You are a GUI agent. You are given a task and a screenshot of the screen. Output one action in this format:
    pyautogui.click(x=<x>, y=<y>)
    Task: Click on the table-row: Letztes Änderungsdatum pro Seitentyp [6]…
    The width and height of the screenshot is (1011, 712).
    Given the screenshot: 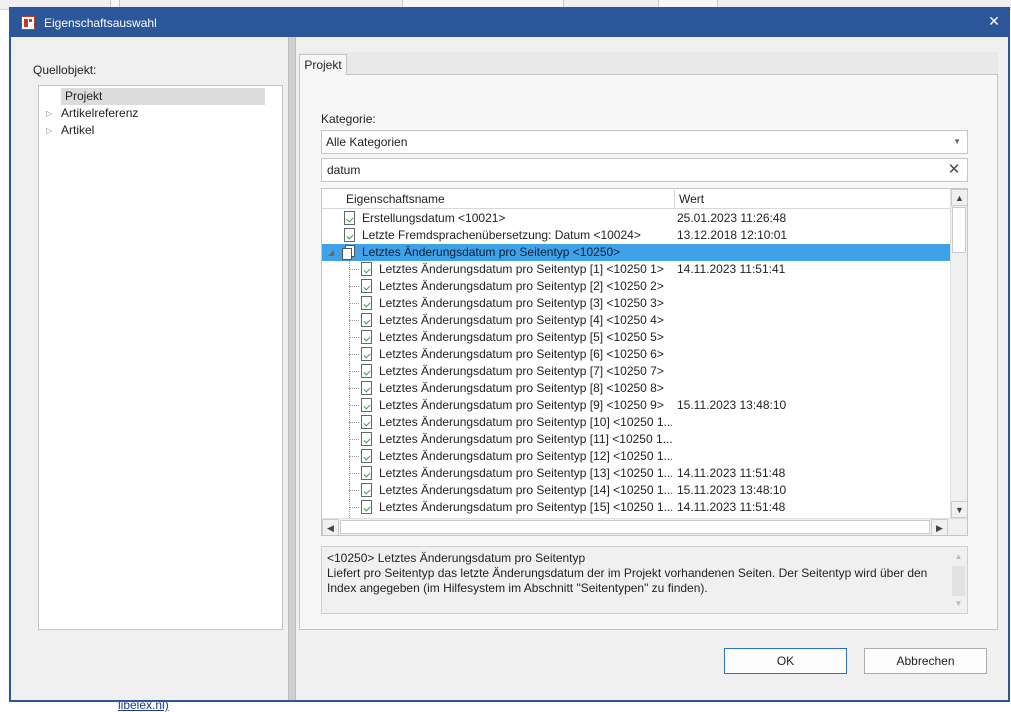 What is the action you would take?
    pyautogui.click(x=636, y=354)
    